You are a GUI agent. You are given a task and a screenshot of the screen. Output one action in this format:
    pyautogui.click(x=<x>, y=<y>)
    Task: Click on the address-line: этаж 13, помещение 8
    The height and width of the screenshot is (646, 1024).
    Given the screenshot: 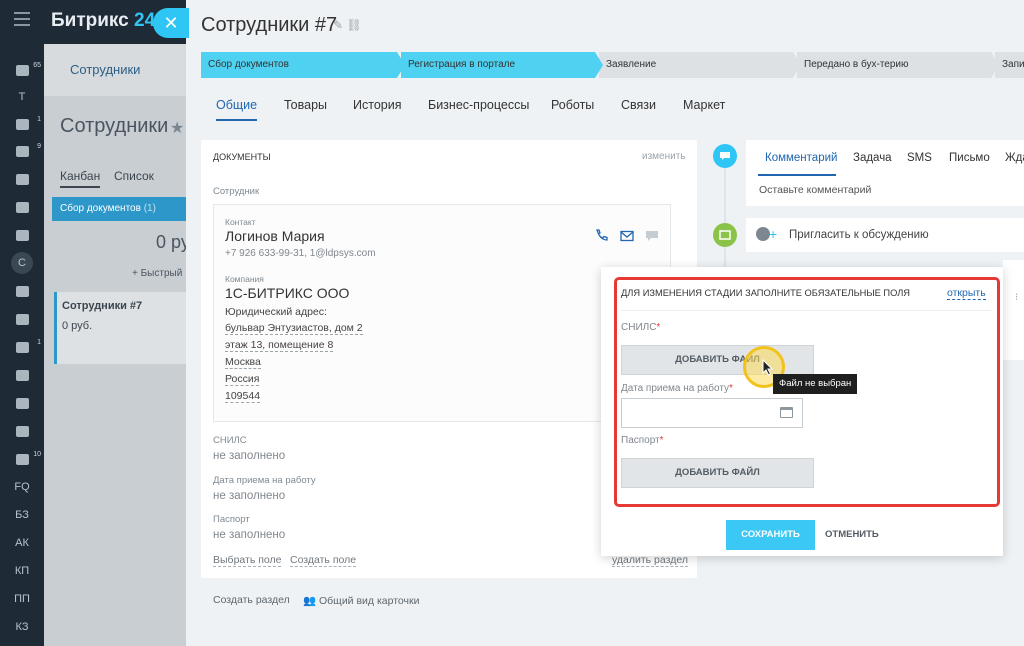 What is the action you would take?
    pyautogui.click(x=279, y=345)
    